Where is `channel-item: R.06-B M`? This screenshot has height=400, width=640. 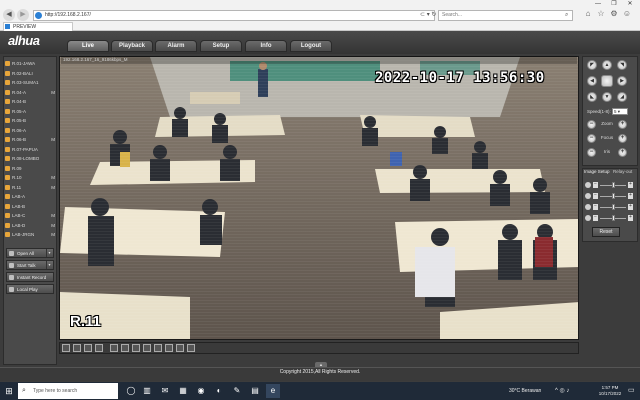 channel-item: R.06-B M is located at coordinates (30, 140).